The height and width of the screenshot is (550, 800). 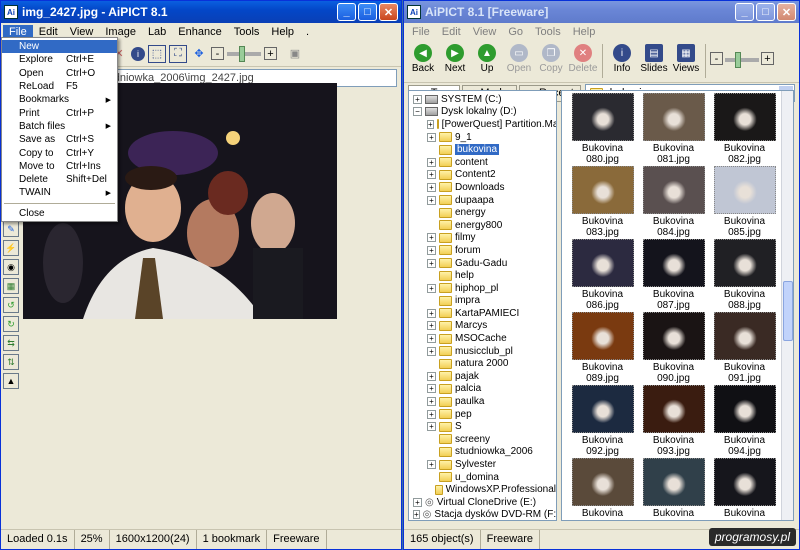 I want to click on fullscreen-icon: ▣, so click(x=295, y=54).